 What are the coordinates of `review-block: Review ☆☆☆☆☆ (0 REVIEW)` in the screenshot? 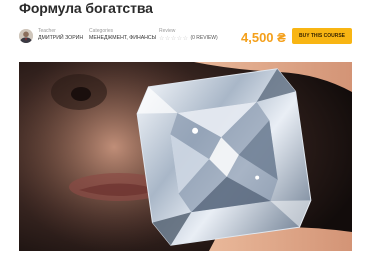 It's located at (188, 35).